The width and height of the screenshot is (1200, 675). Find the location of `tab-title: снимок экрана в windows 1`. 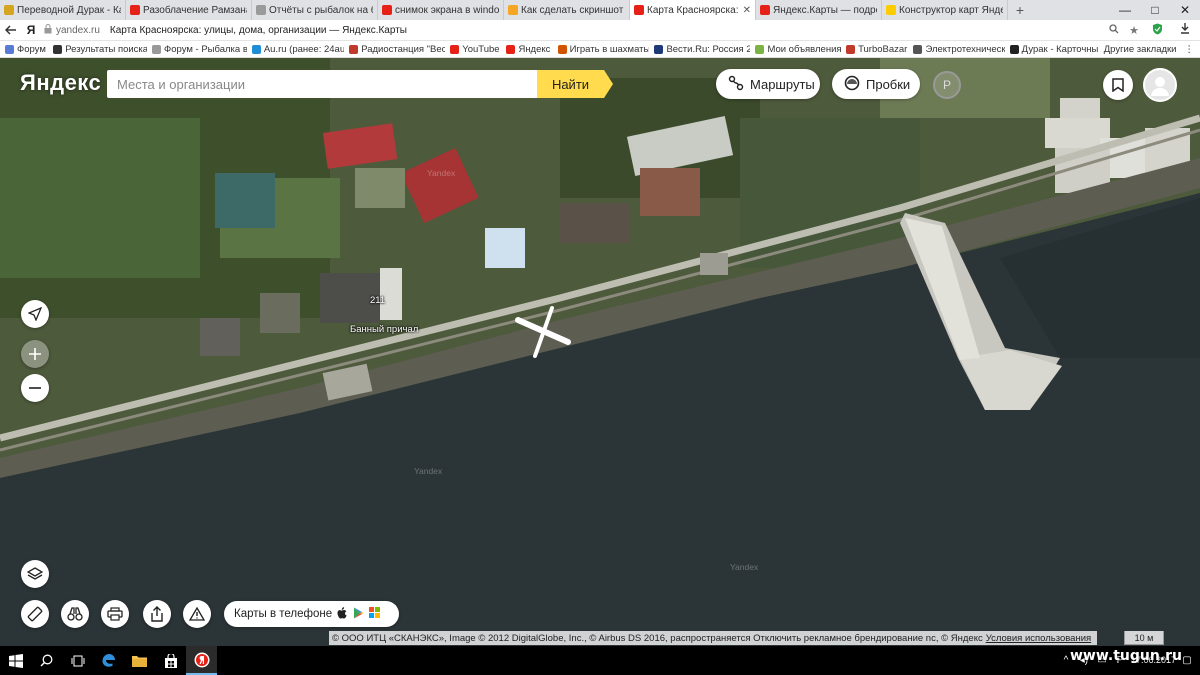

tab-title: снимок экрана в windows 1 is located at coordinates (447, 10).